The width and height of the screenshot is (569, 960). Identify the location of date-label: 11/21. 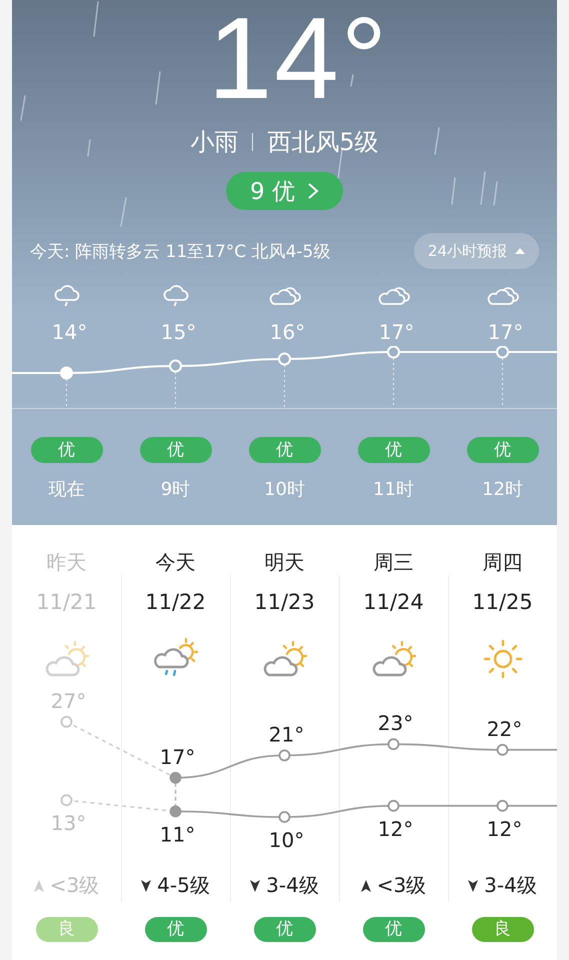
(66, 602).